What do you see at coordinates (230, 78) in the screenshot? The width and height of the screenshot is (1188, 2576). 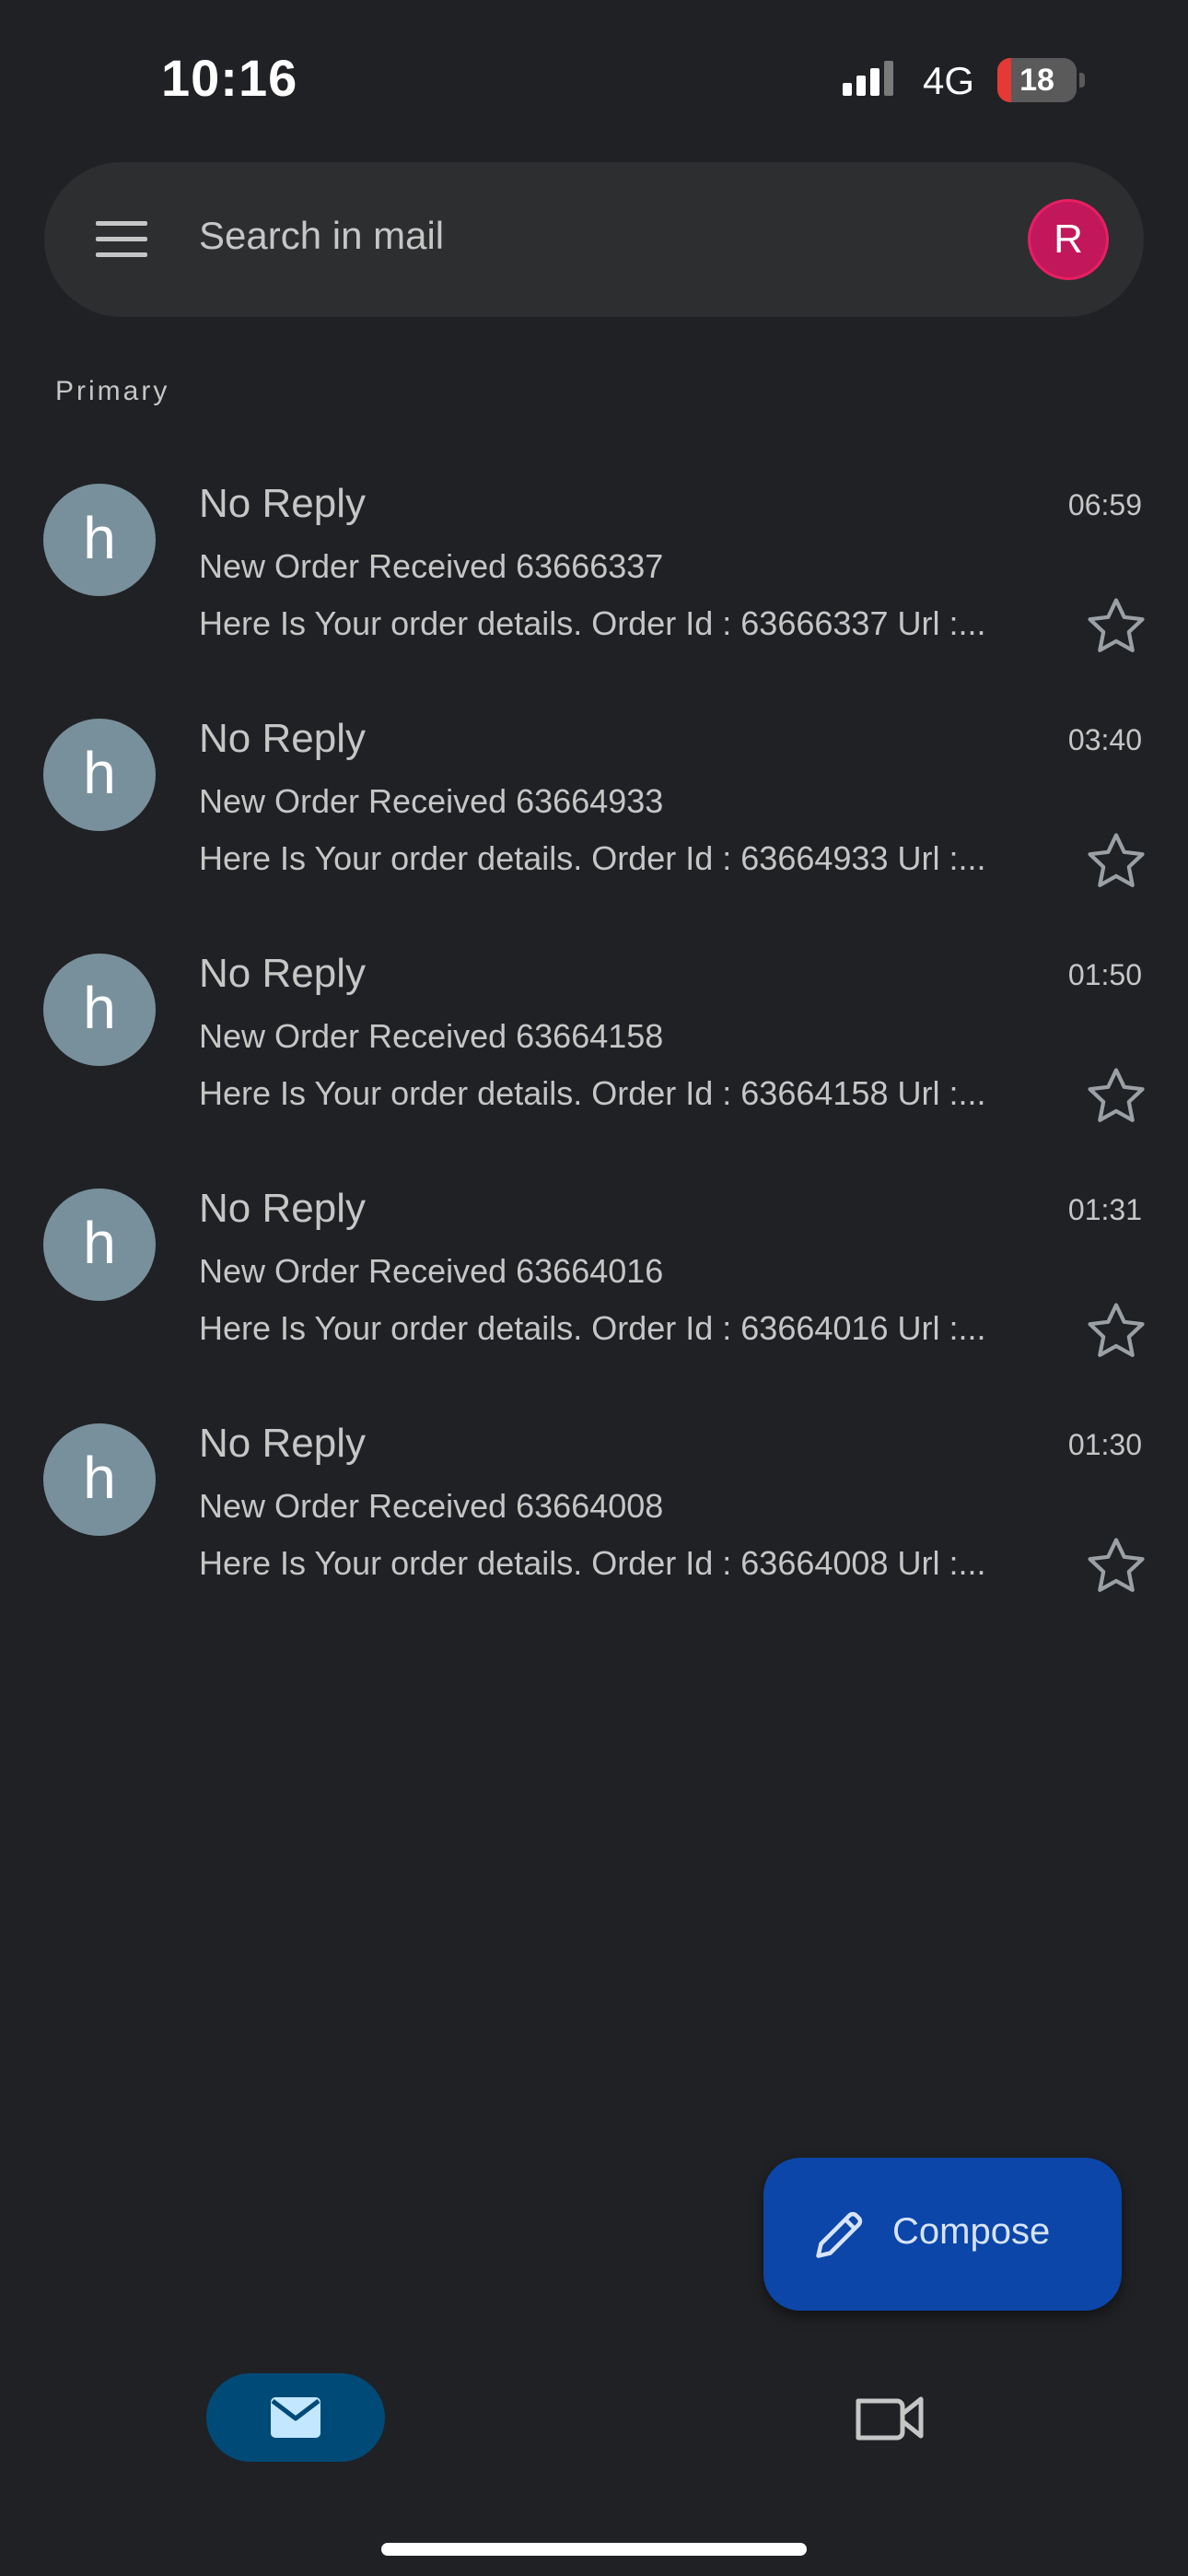 I see `status-time: 10:16` at bounding box center [230, 78].